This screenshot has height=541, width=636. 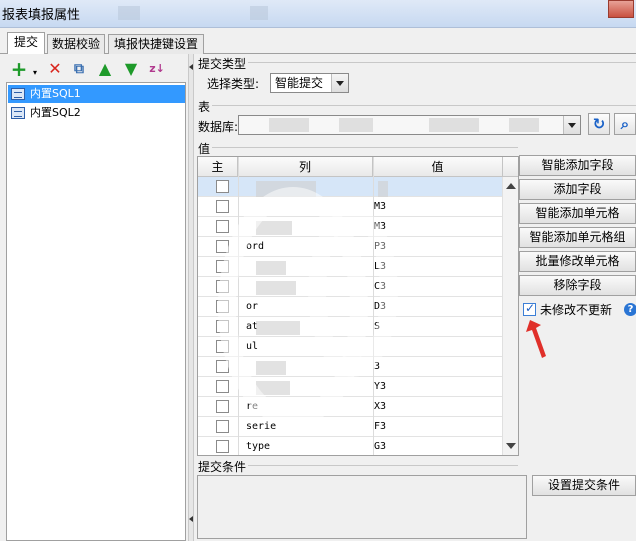 What do you see at coordinates (577, 237) in the screenshot?
I see `smart-add-cell-group-button: 智能添加单元格组` at bounding box center [577, 237].